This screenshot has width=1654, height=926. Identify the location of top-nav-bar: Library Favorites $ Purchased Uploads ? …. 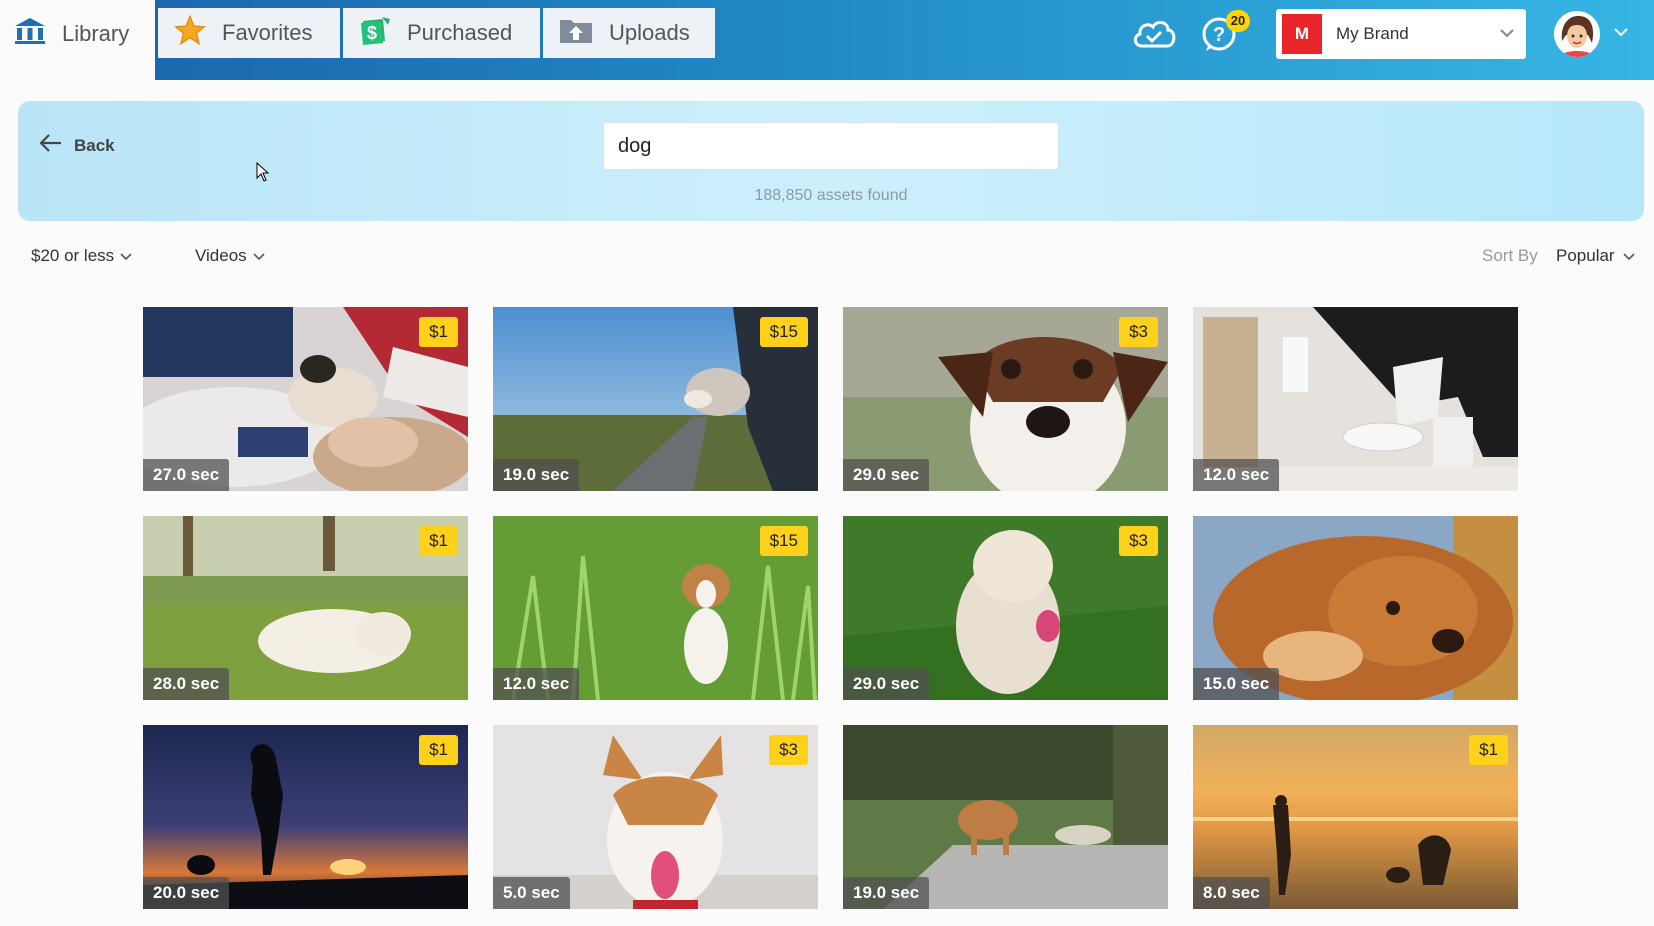
(827, 40).